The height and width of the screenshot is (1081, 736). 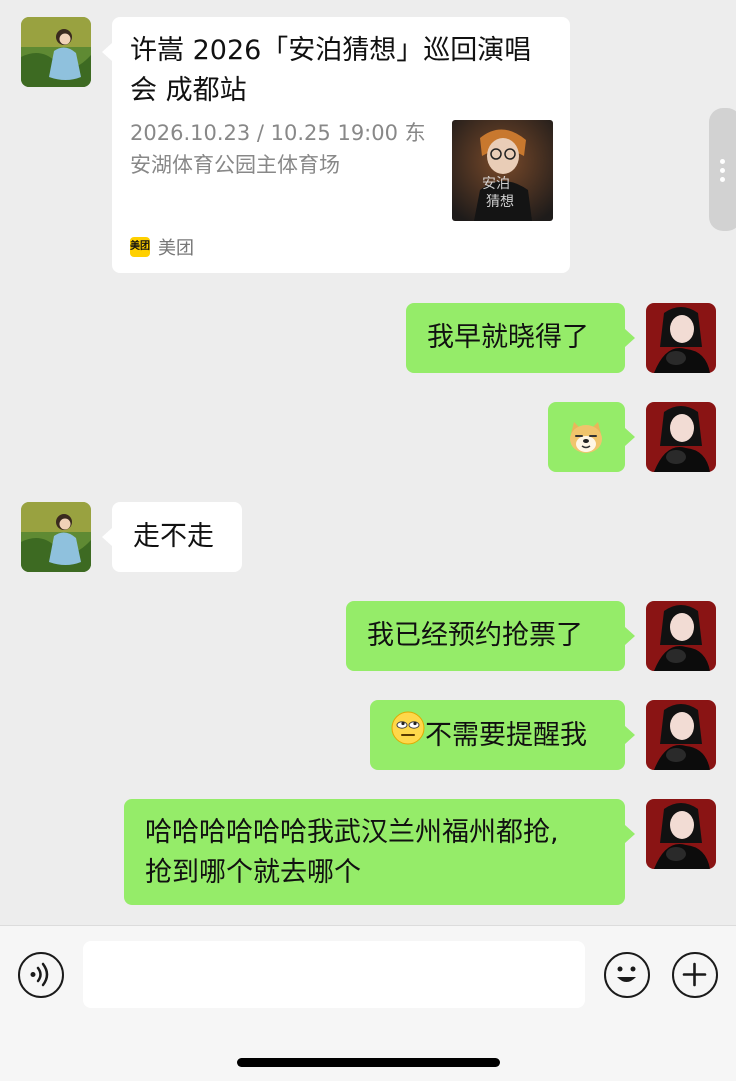 I want to click on message-text-line-1: 哈哈哈哈哈哈我武汉兰州福州都抢,, so click(x=352, y=832).